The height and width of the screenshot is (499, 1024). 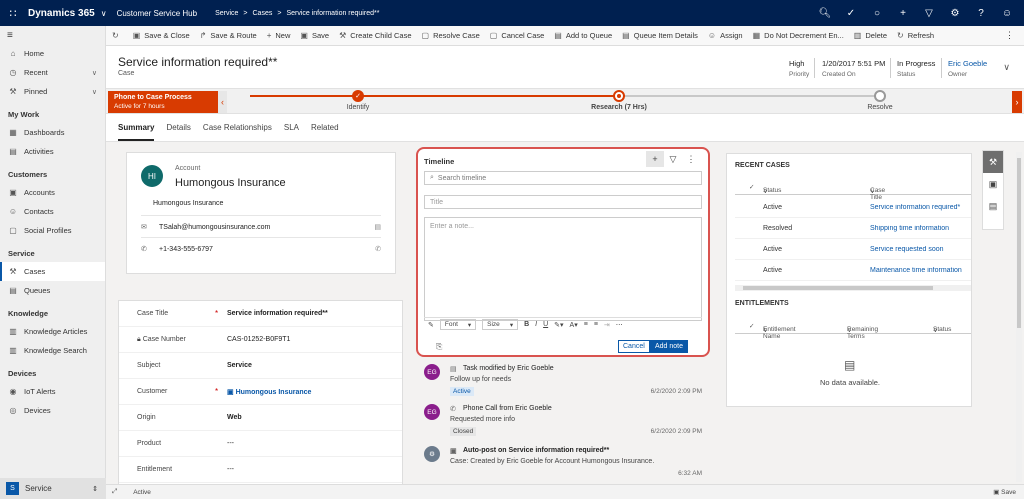 What do you see at coordinates (13, 13) in the screenshot?
I see `waffle-menu-icon: ∷` at bounding box center [13, 13].